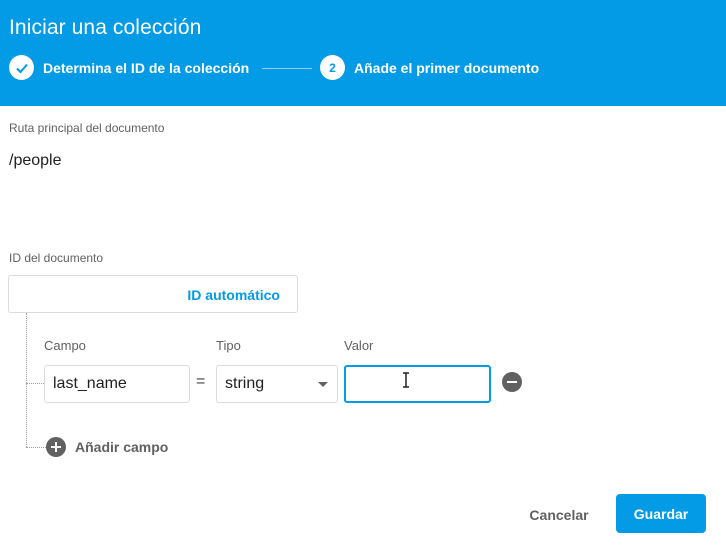 The width and height of the screenshot is (726, 554). I want to click on document-path-value: /people, so click(35, 160).